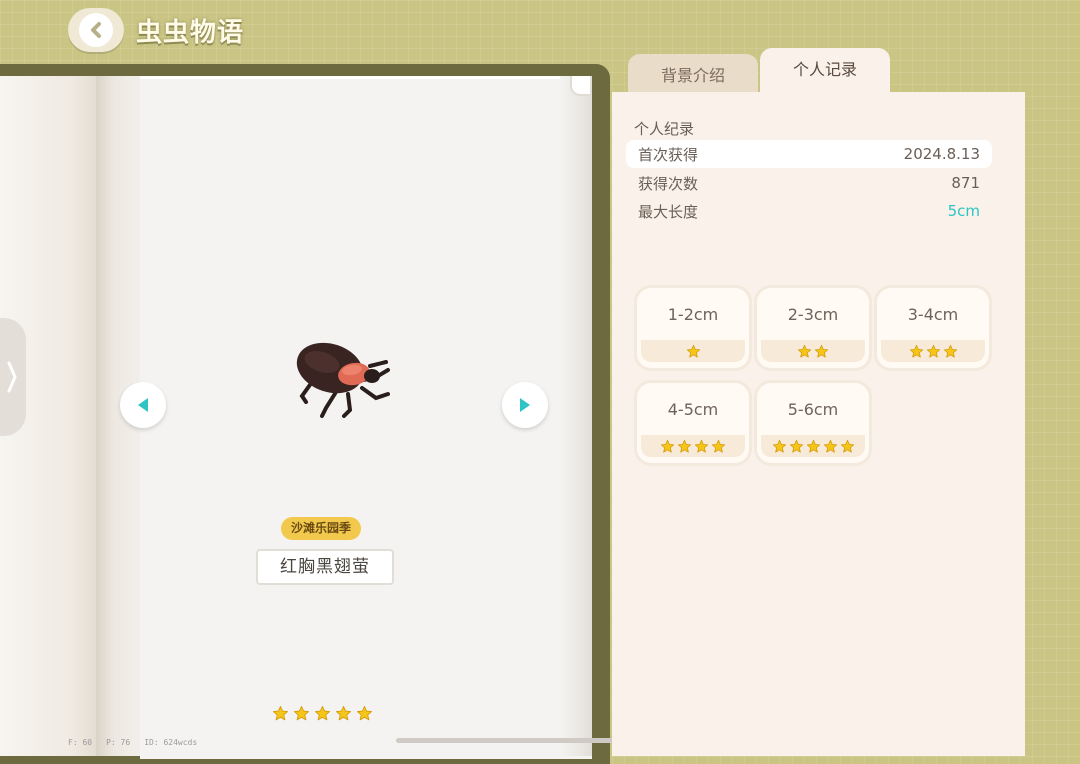  I want to click on bug-name-plate: 红胸黑翅萤, so click(325, 567).